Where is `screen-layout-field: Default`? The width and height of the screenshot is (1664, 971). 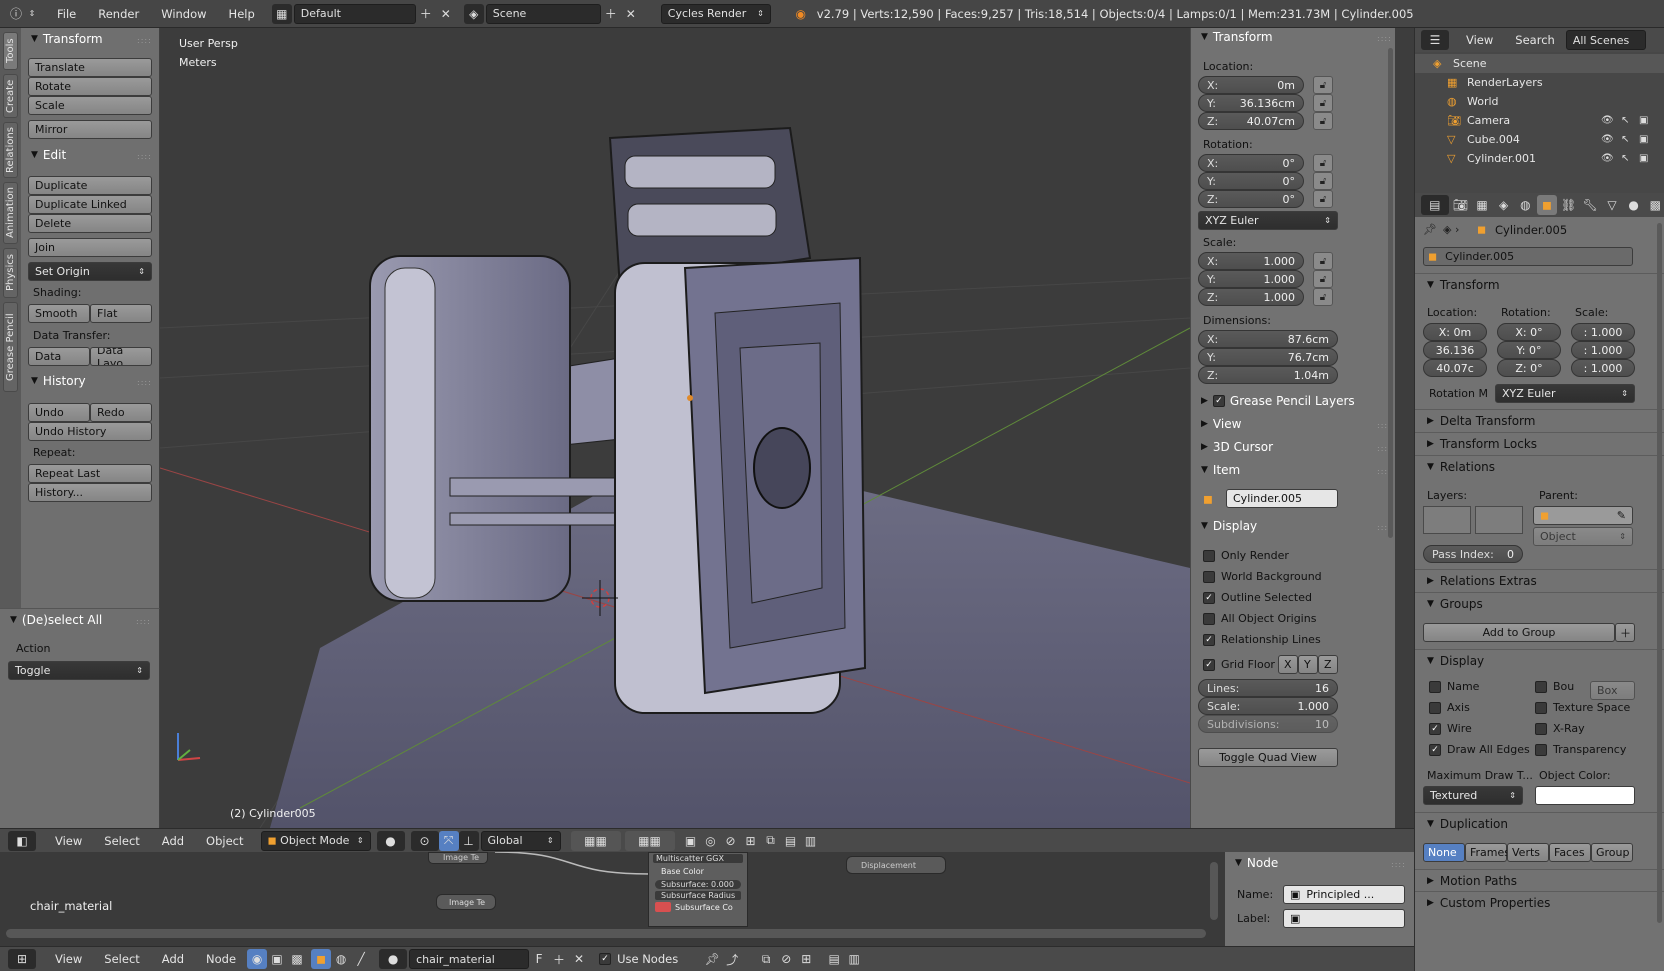 screen-layout-field: Default is located at coordinates (354, 13).